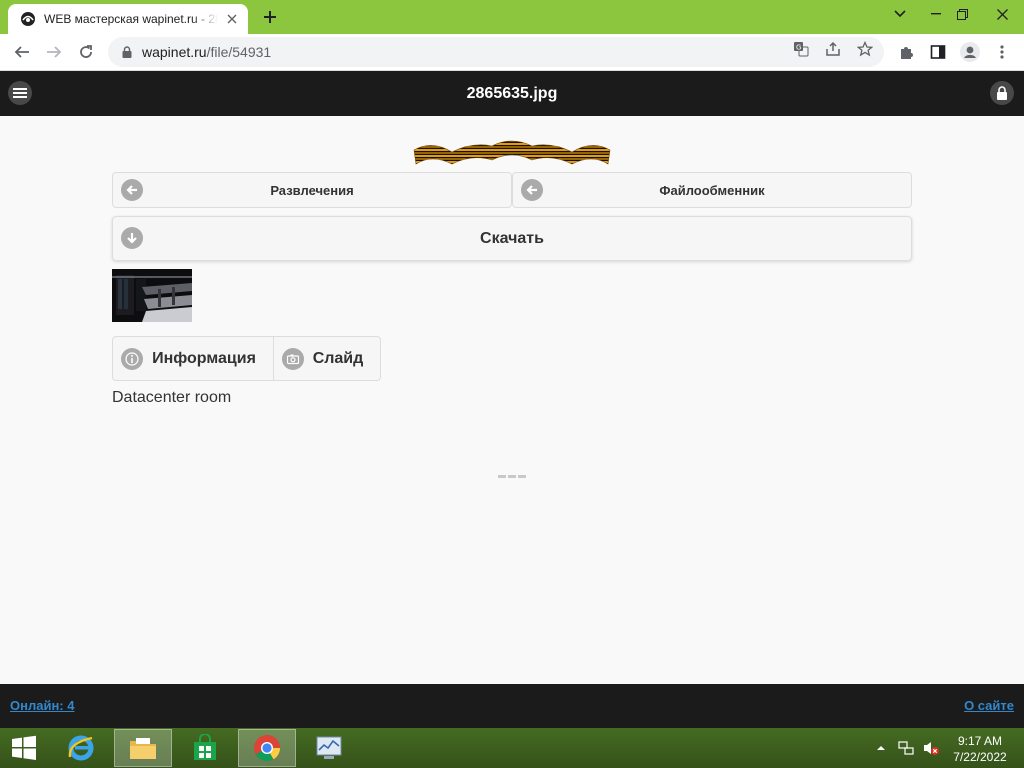 The image size is (1024, 768). I want to click on back-fileshare-button: Файлообменник, so click(712, 190).